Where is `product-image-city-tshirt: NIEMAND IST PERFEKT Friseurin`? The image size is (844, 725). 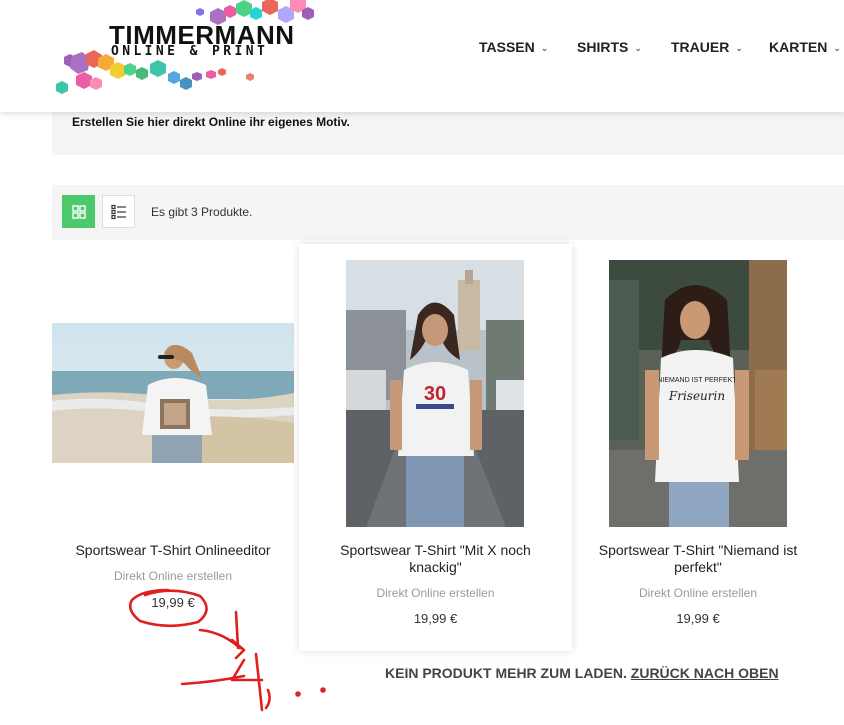 product-image-city-tshirt: NIEMAND IST PERFEKT Friseurin is located at coordinates (698, 393).